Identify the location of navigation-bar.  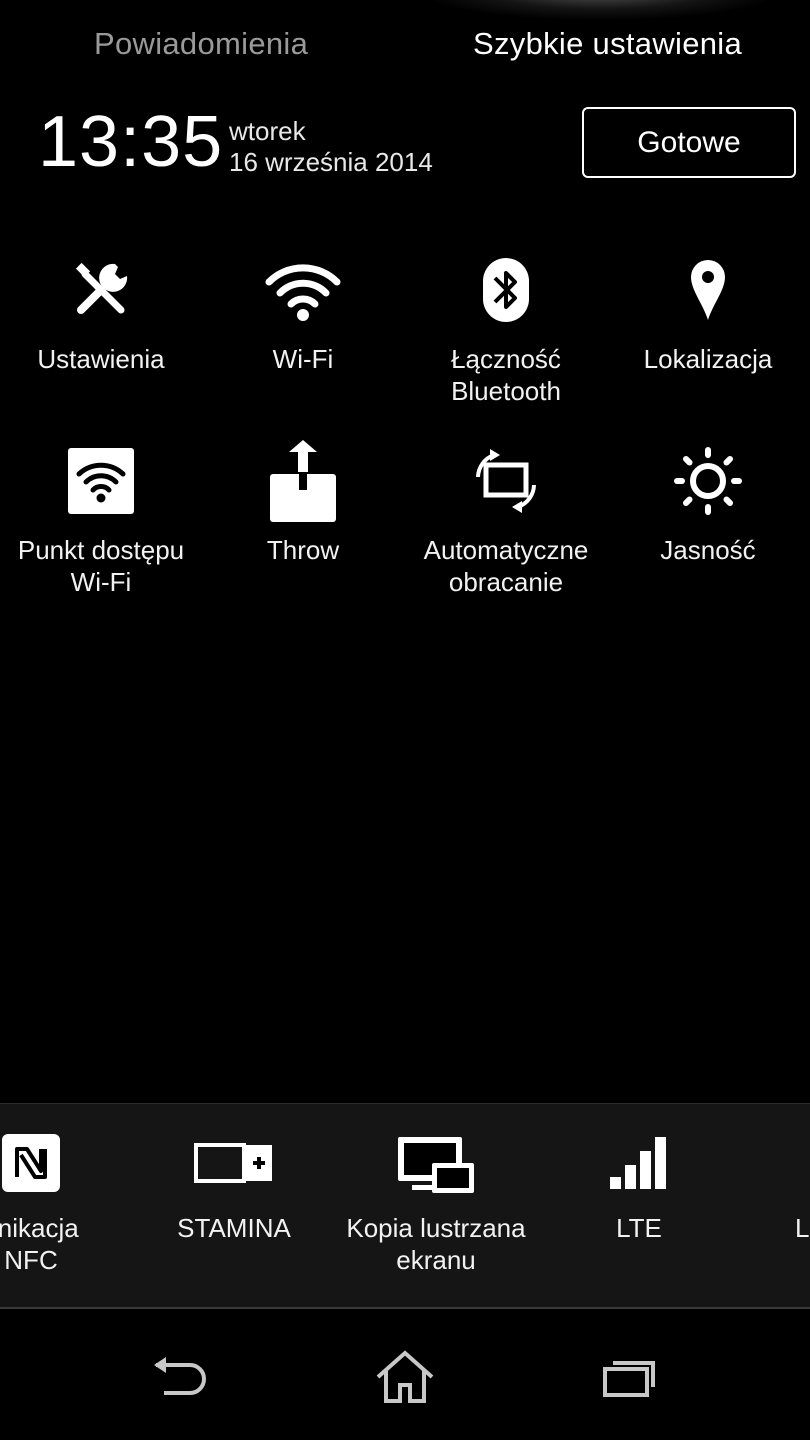
(405, 1375).